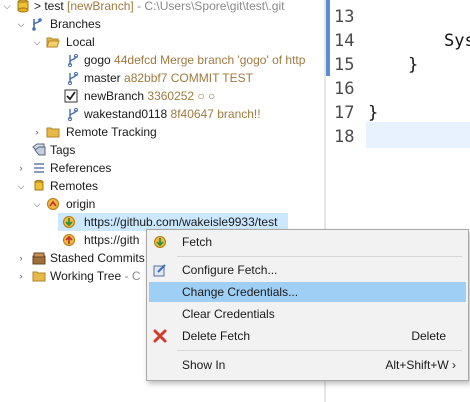 The height and width of the screenshot is (402, 470). What do you see at coordinates (457, 41) in the screenshot?
I see `code-line: Sys` at bounding box center [457, 41].